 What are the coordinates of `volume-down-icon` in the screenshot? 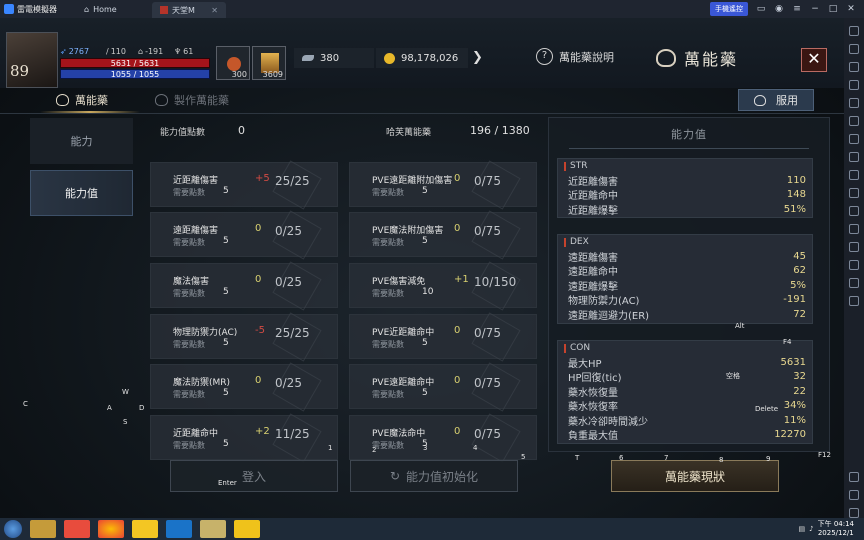 It's located at (854, 85).